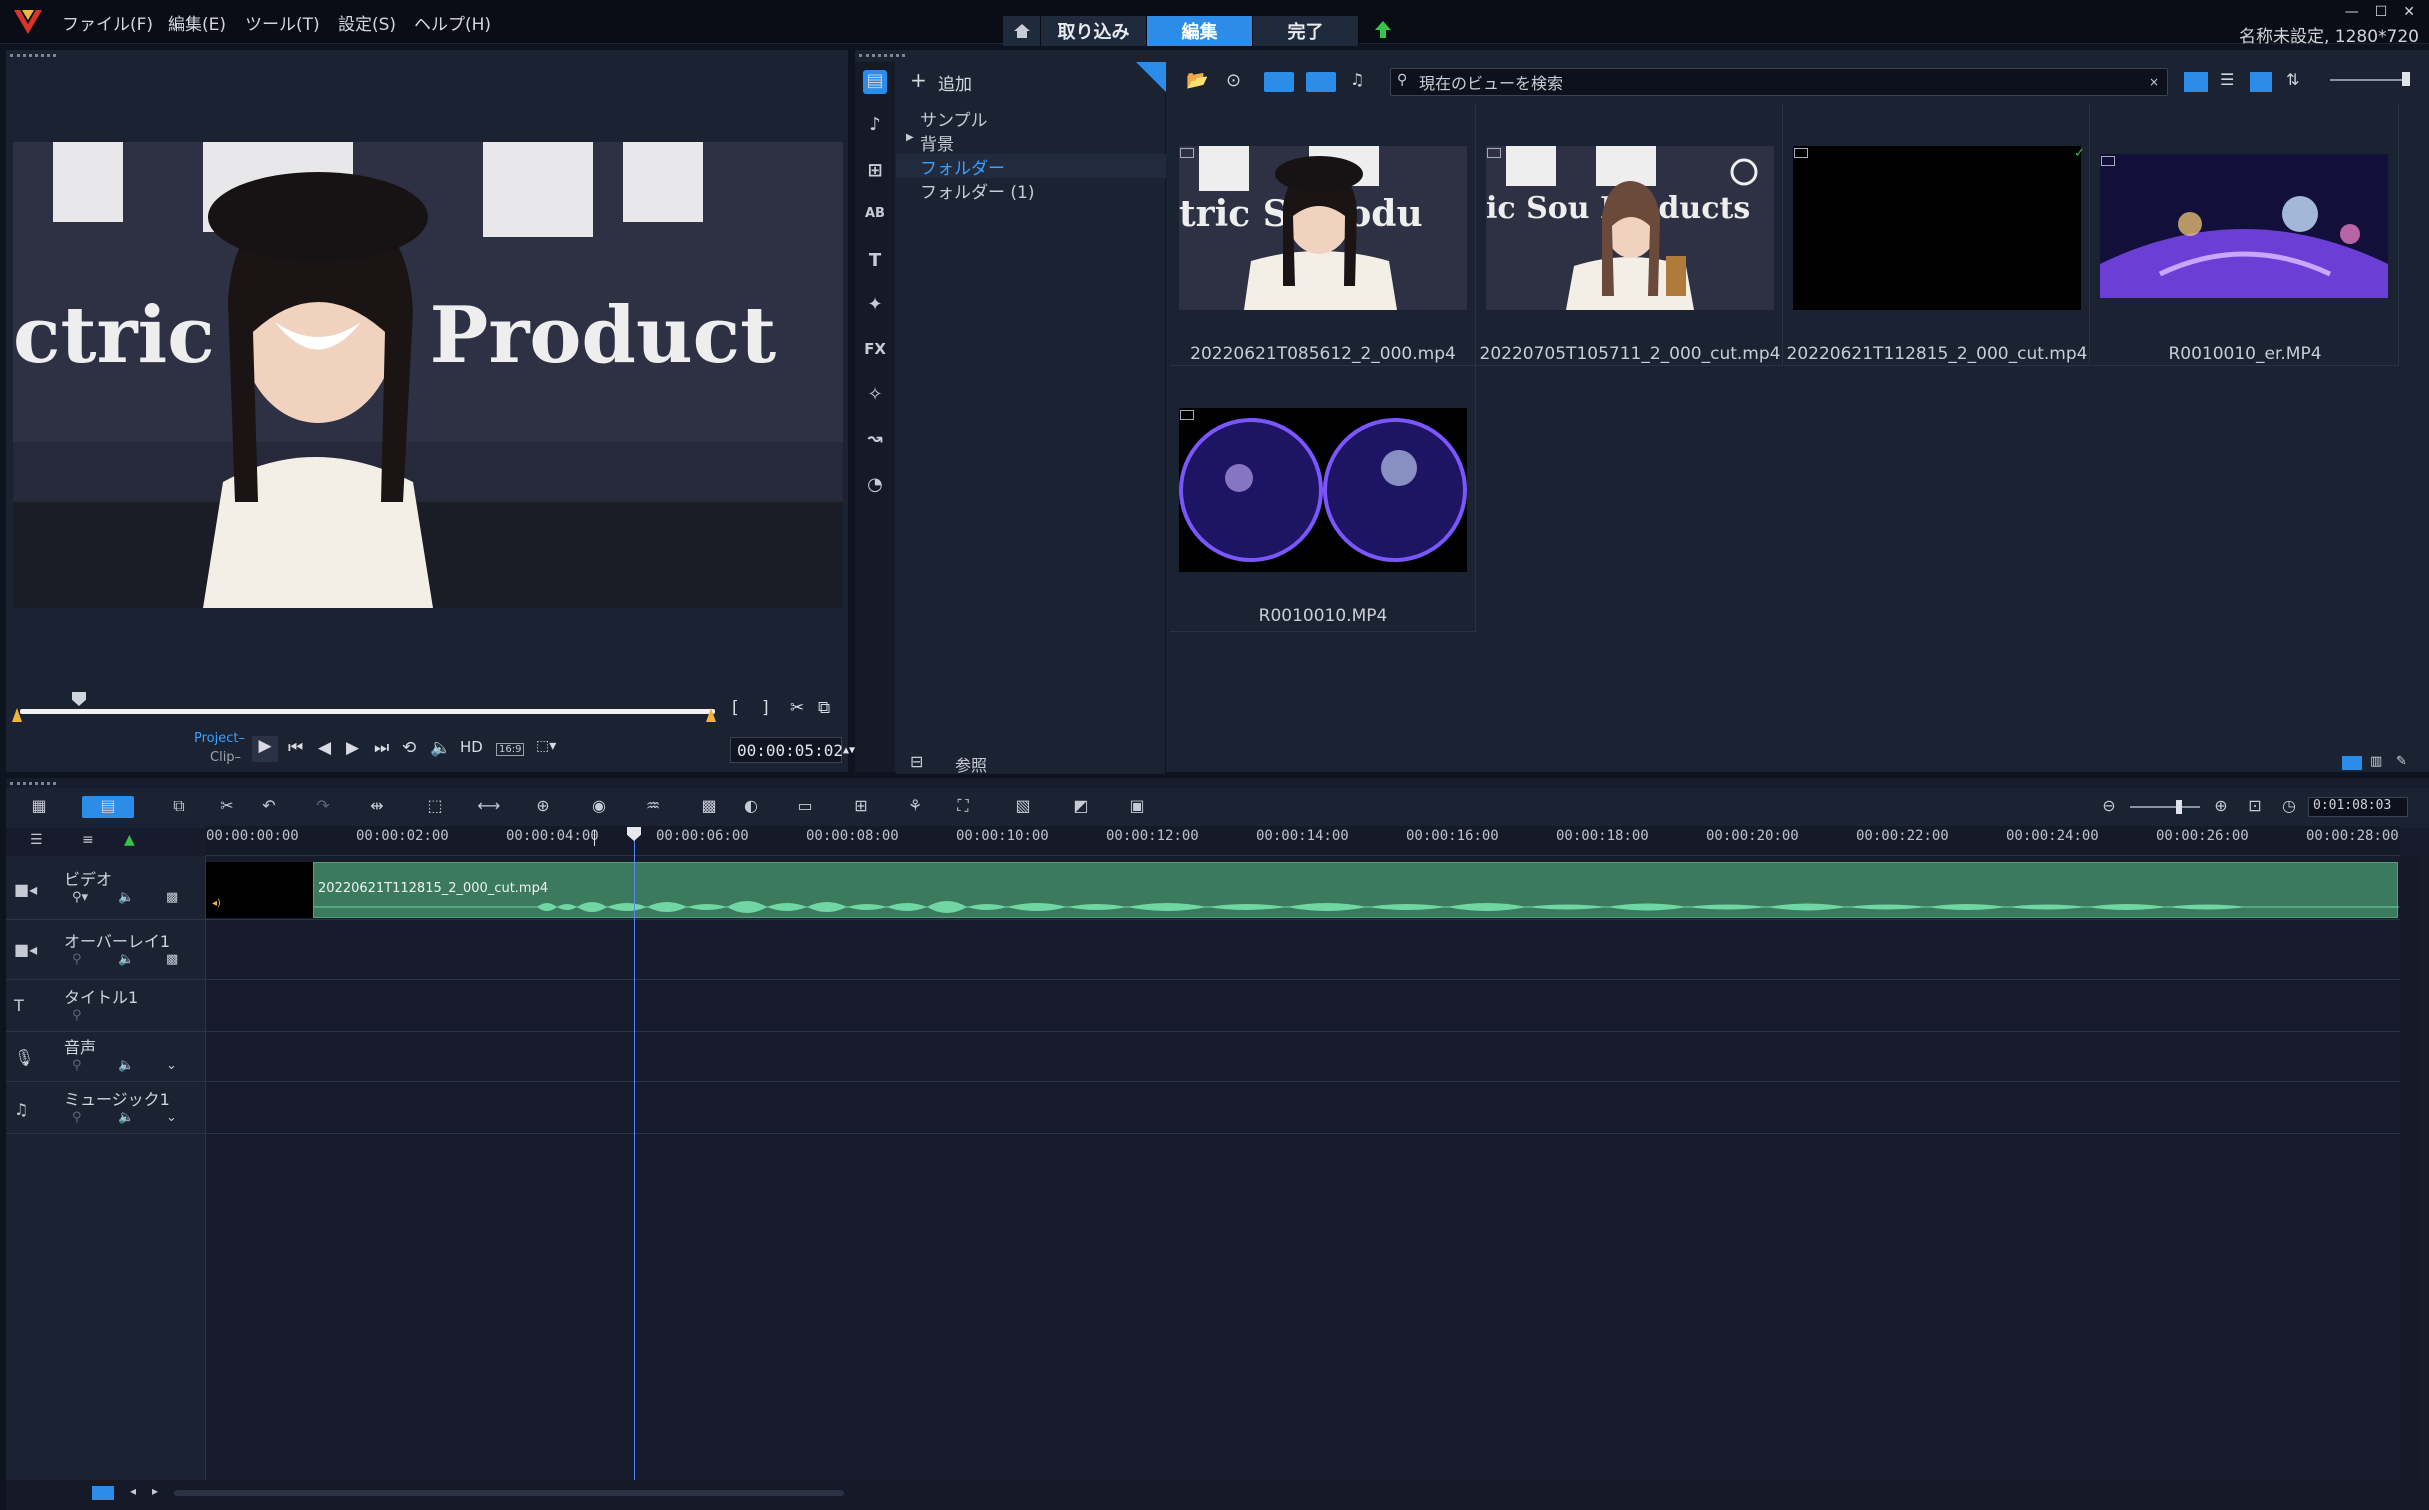  Describe the element at coordinates (227, 807) in the screenshot. I see `toolbox-icon: ✂` at that location.